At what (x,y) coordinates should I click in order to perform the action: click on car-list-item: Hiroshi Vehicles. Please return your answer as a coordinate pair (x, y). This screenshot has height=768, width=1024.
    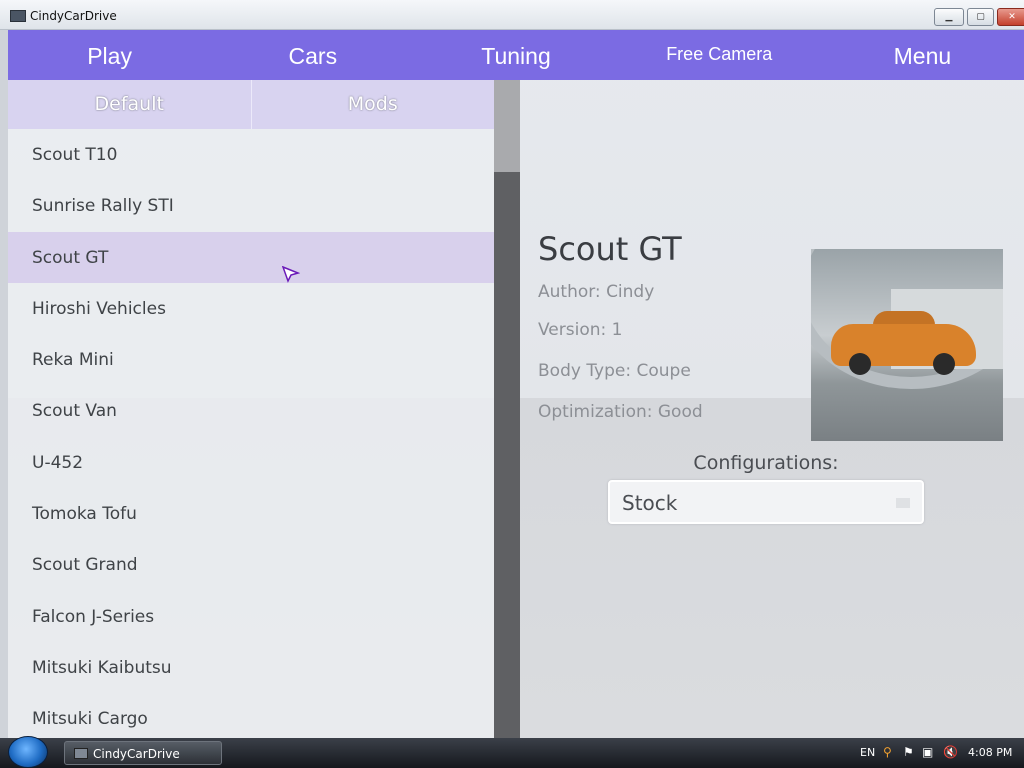
    Looking at the image, I should click on (251, 308).